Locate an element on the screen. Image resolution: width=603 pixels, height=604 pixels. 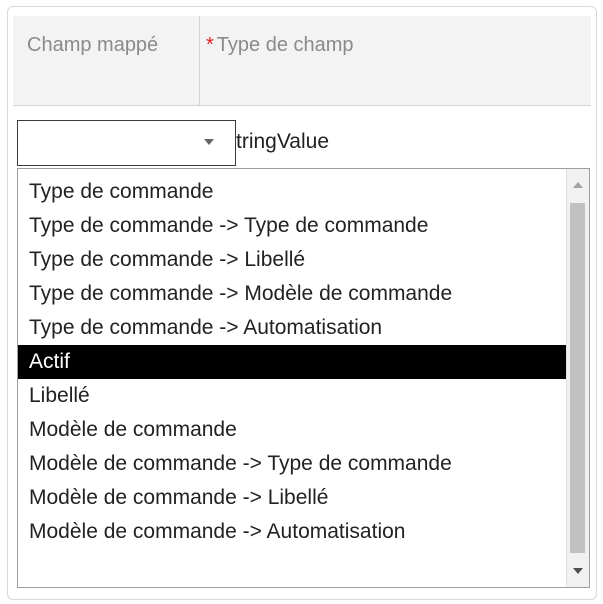
dropdown-option: Modèle de commande -> Automatisation is located at coordinates (292, 532).